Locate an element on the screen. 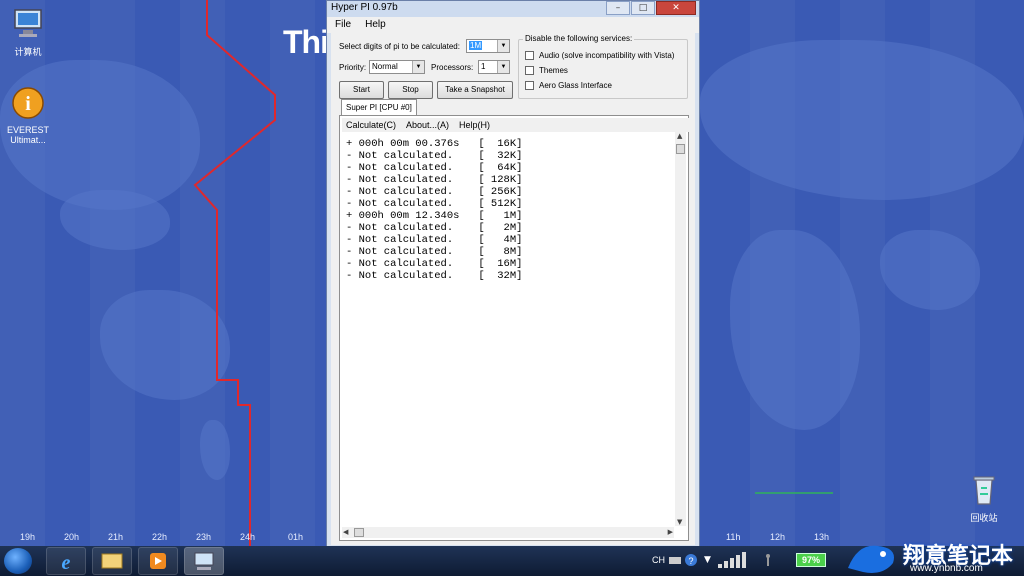 This screenshot has width=1024, height=578. date-line is located at coordinates (234, 273).